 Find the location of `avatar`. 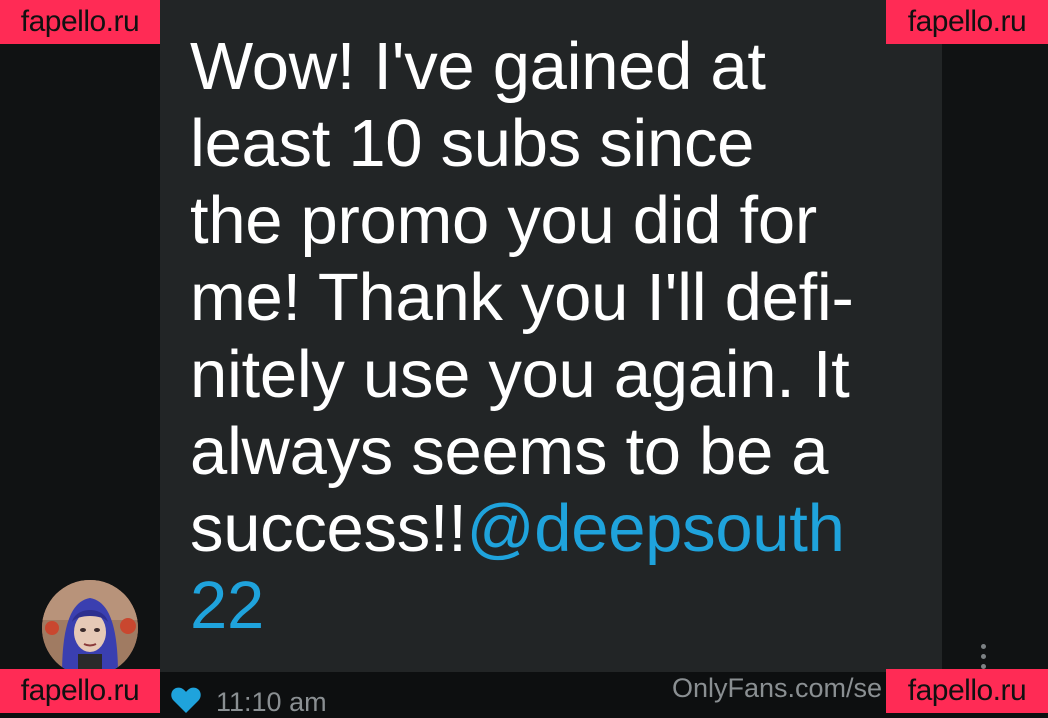

avatar is located at coordinates (90, 628).